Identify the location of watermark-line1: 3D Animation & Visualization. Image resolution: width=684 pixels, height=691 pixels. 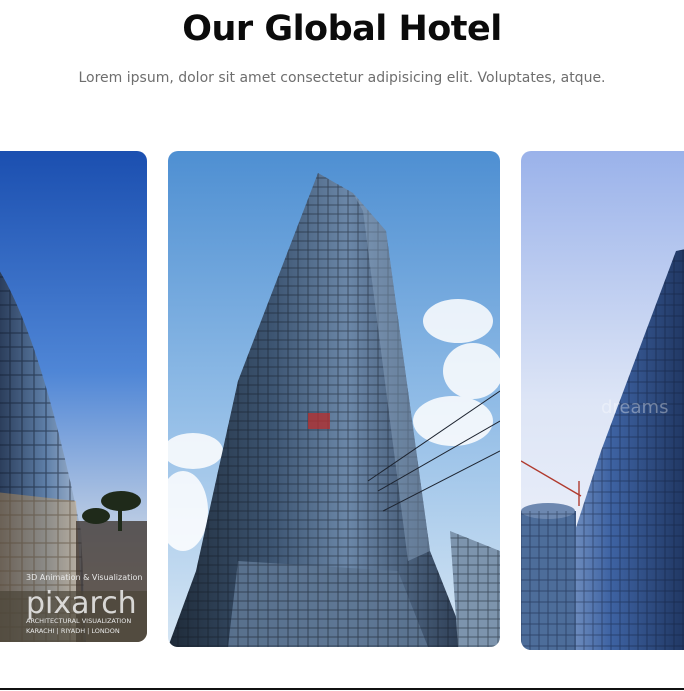
(84, 577).